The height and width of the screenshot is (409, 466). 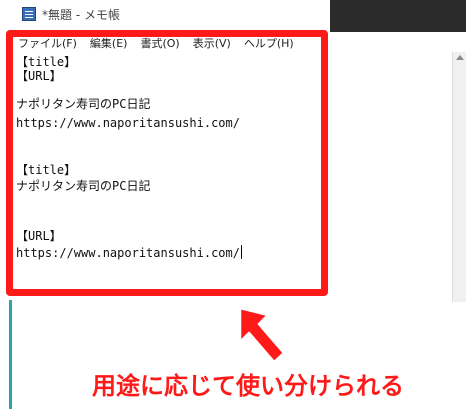 I want to click on menu-bar: ファイル(F) 編集(E) 書式(O) 表示(V) ヘルプ(H), so click(x=233, y=42).